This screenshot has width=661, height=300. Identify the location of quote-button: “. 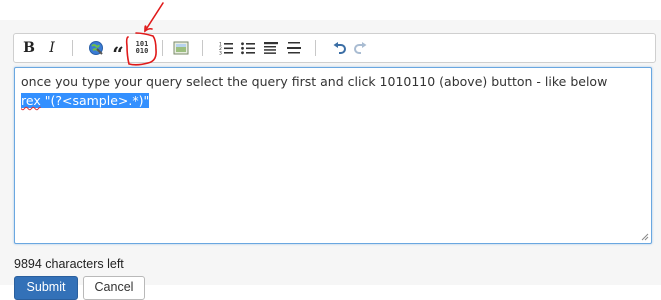
(118, 51).